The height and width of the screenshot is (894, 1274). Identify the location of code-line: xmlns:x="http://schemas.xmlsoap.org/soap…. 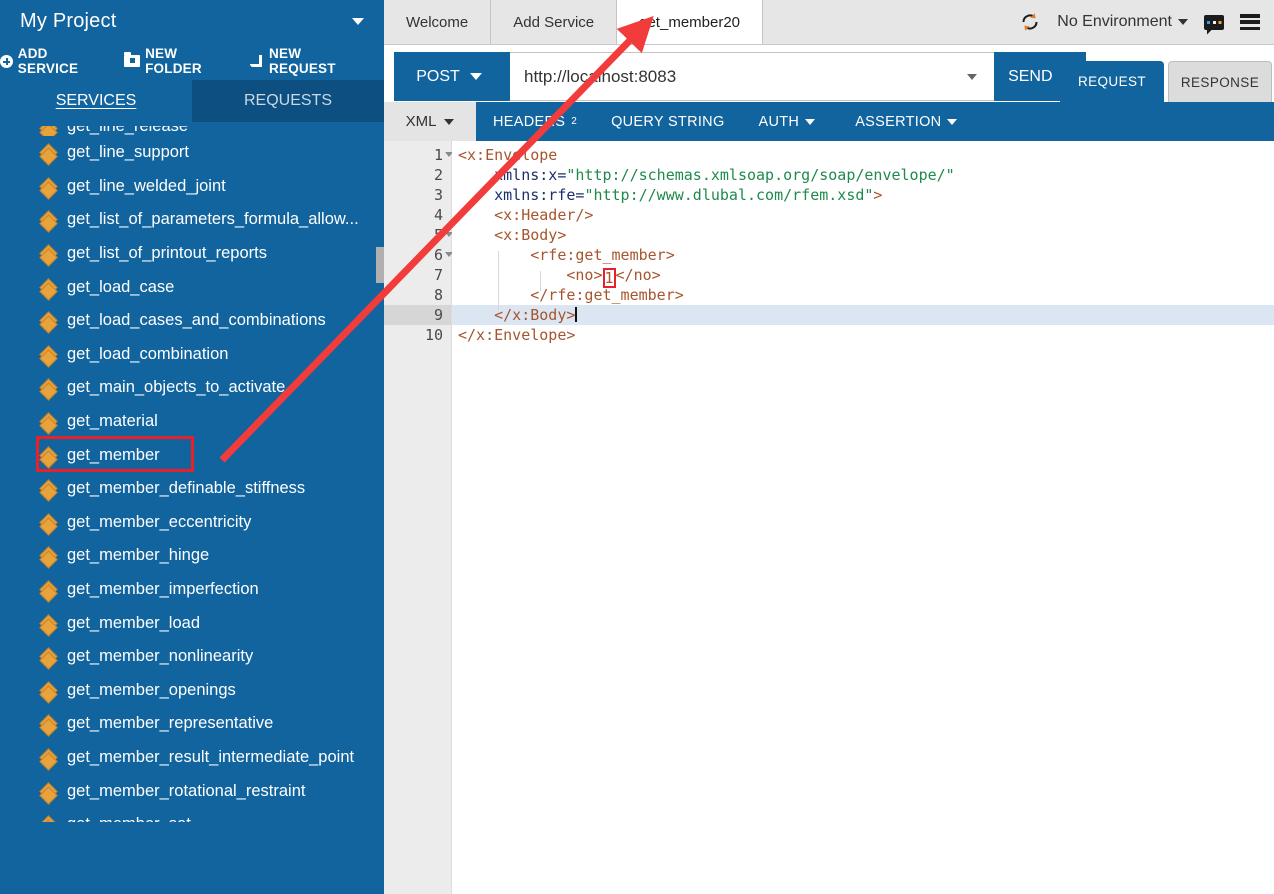
(863, 175).